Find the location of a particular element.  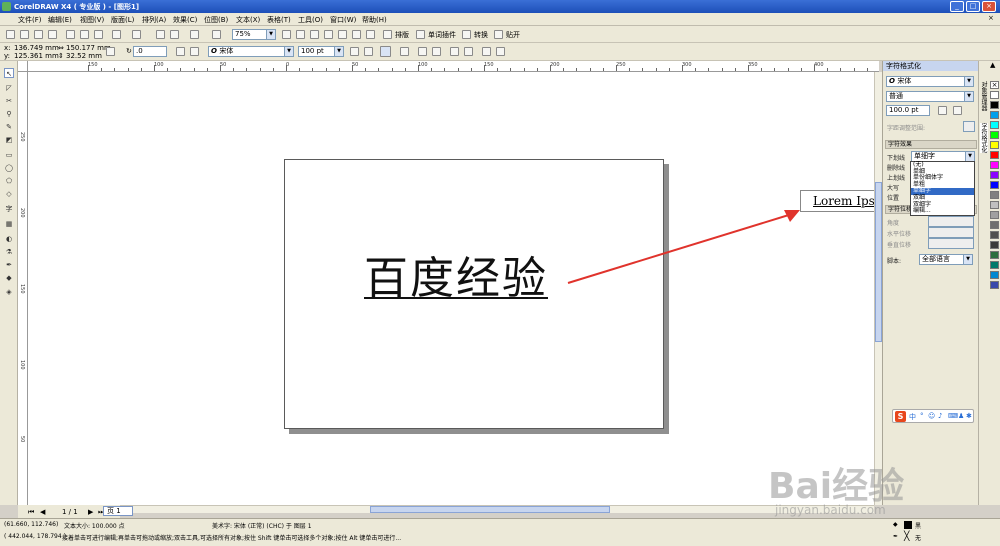

export-icon is located at coordinates (174, 34).